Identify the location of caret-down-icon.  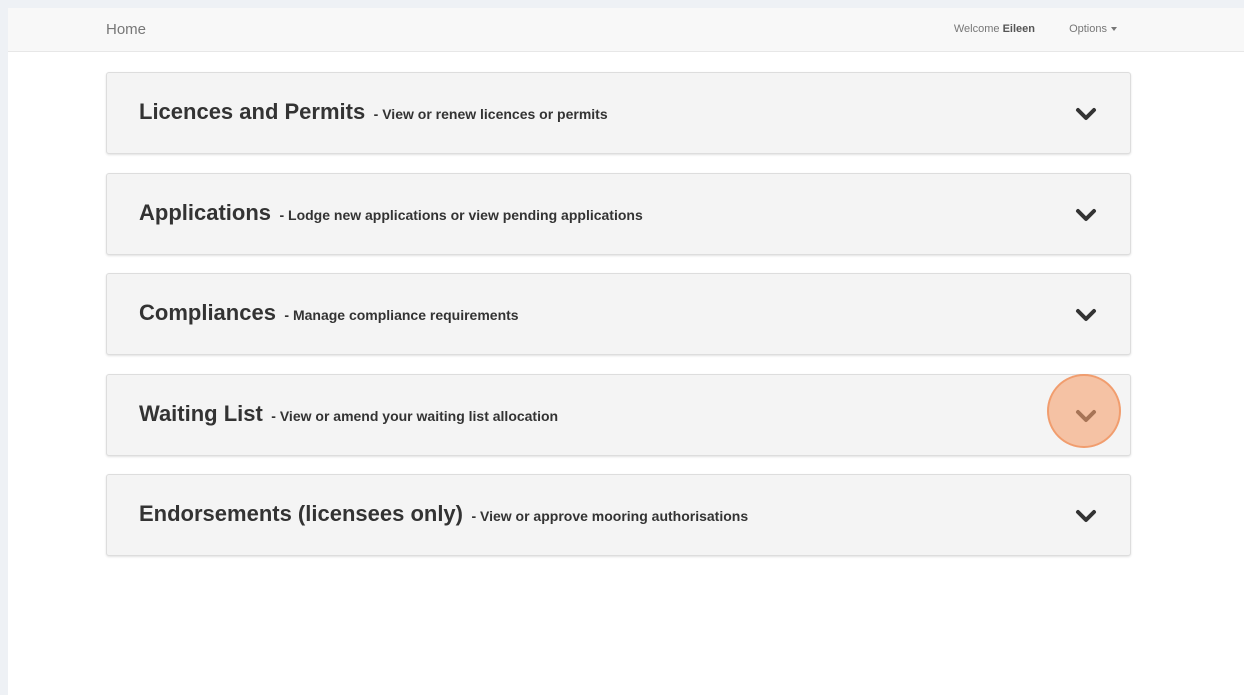
(1114, 29).